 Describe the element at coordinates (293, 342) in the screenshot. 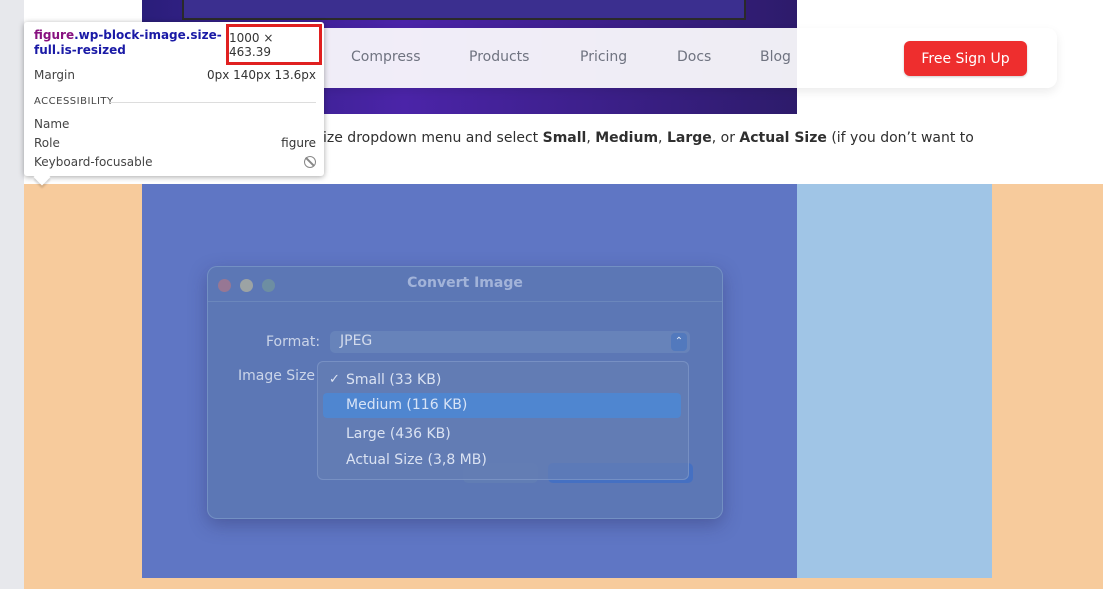

I see `format-label: Format:` at that location.